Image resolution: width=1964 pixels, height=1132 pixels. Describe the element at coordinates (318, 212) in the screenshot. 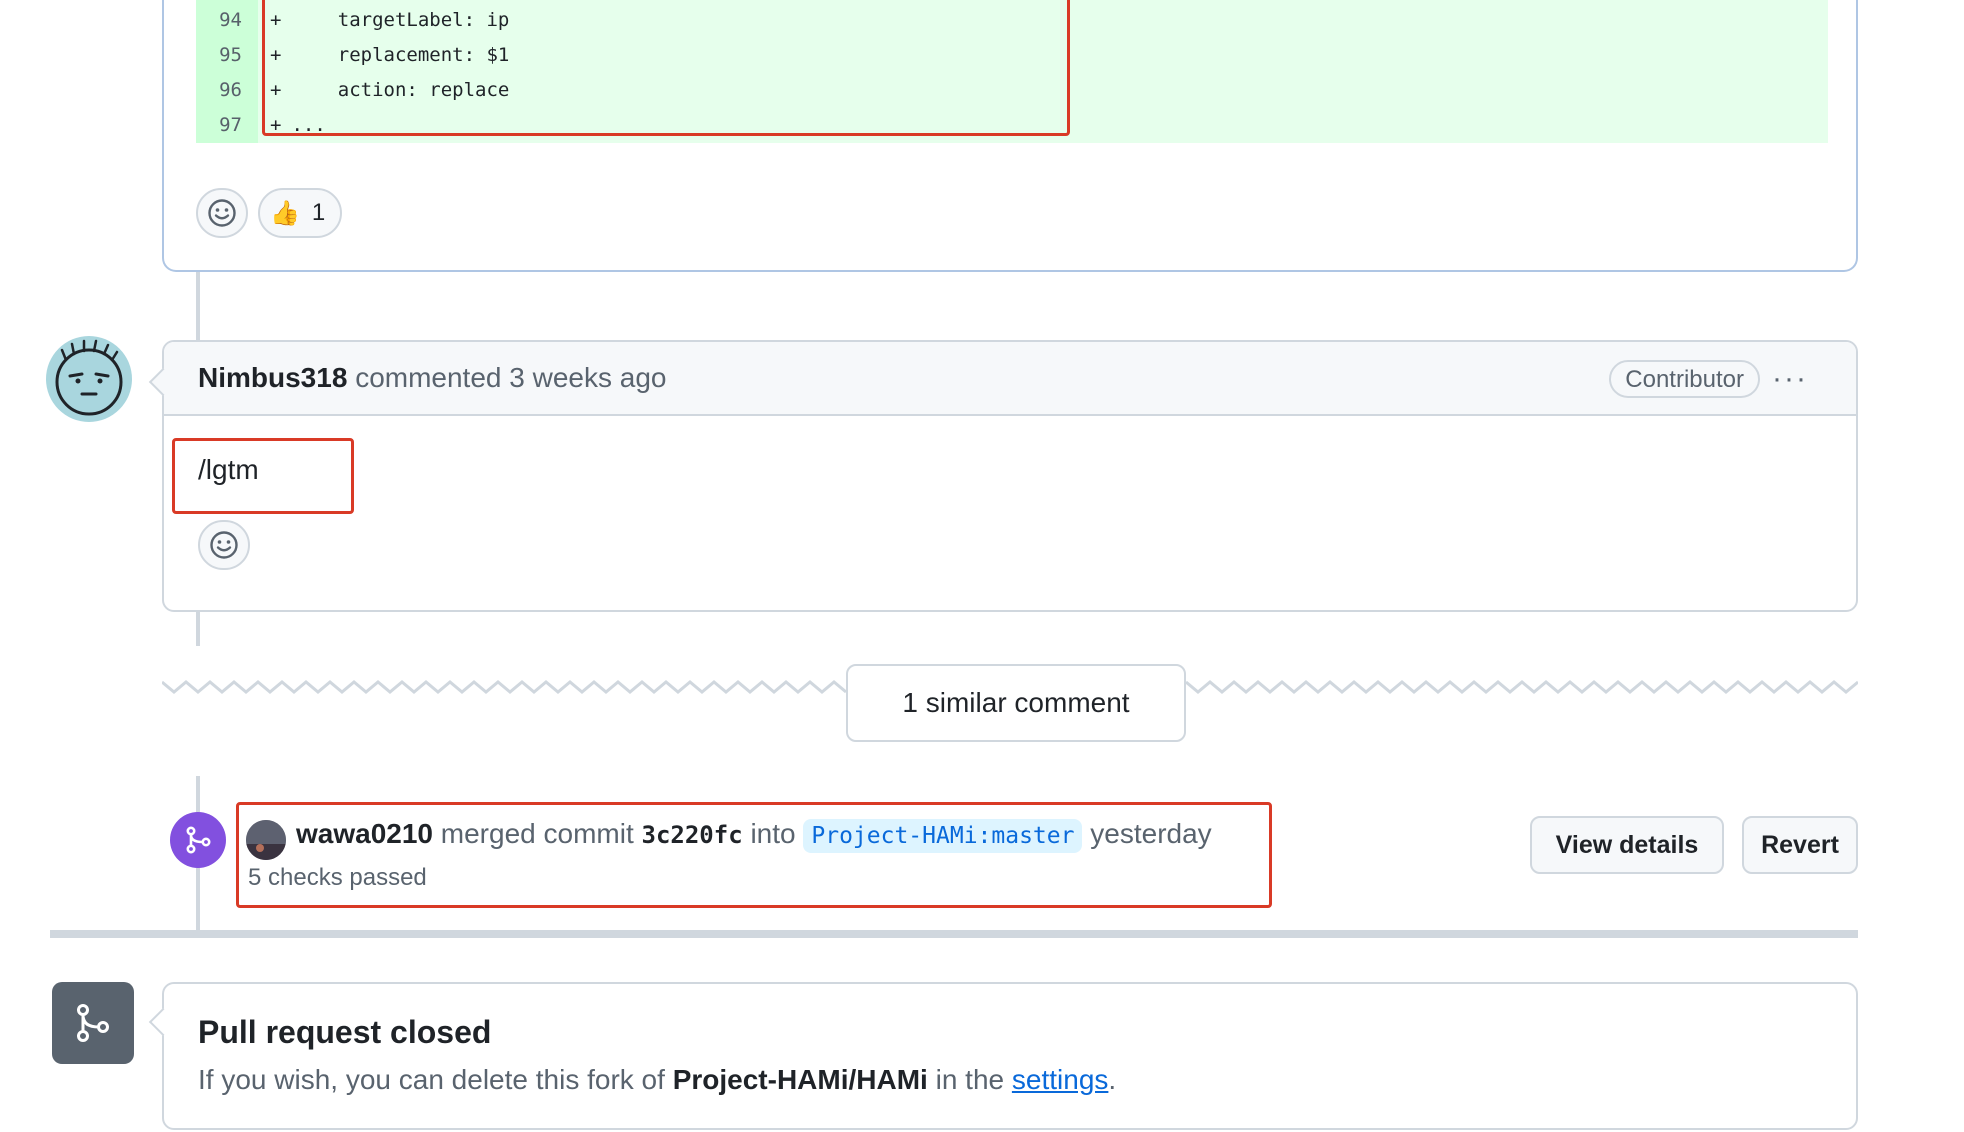

I see `reaction-count: 1` at that location.